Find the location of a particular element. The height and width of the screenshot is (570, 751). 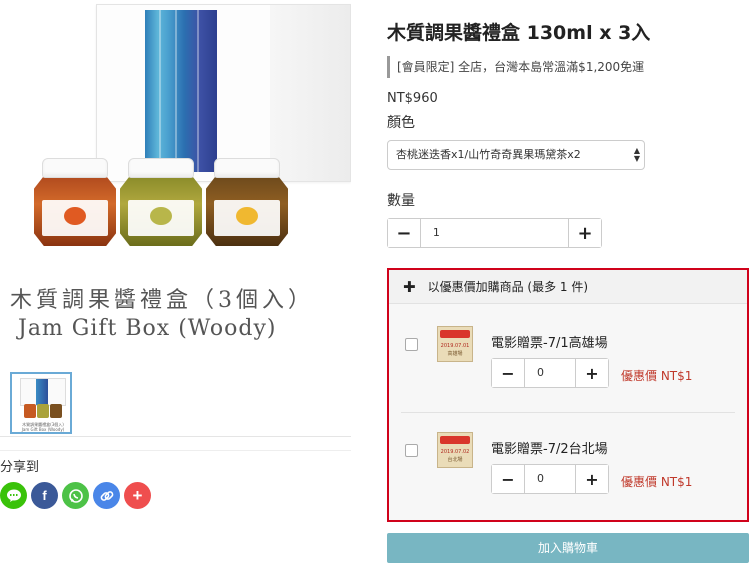

line-chat-icon is located at coordinates (13, 495).